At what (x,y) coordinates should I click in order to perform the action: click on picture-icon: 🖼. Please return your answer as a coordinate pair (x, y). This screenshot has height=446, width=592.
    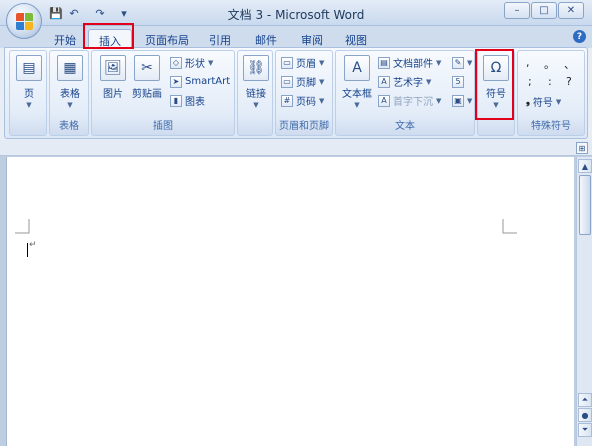
    Looking at the image, I should click on (113, 68).